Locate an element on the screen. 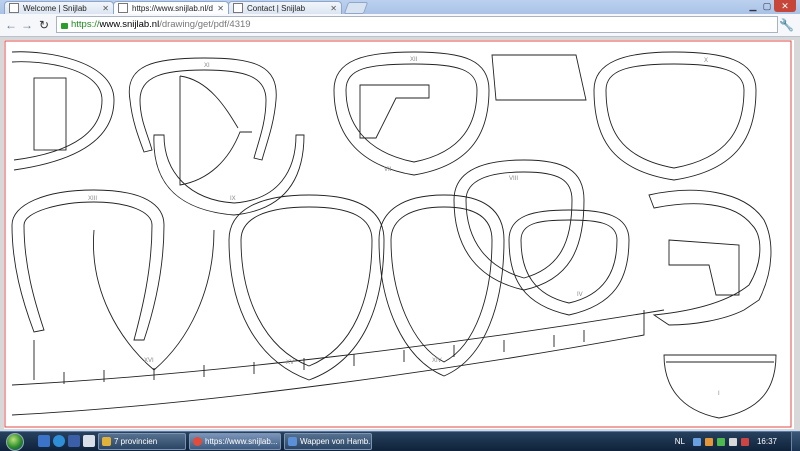 This screenshot has width=800, height=451. maximize-icon: ▢ is located at coordinates (767, 6).